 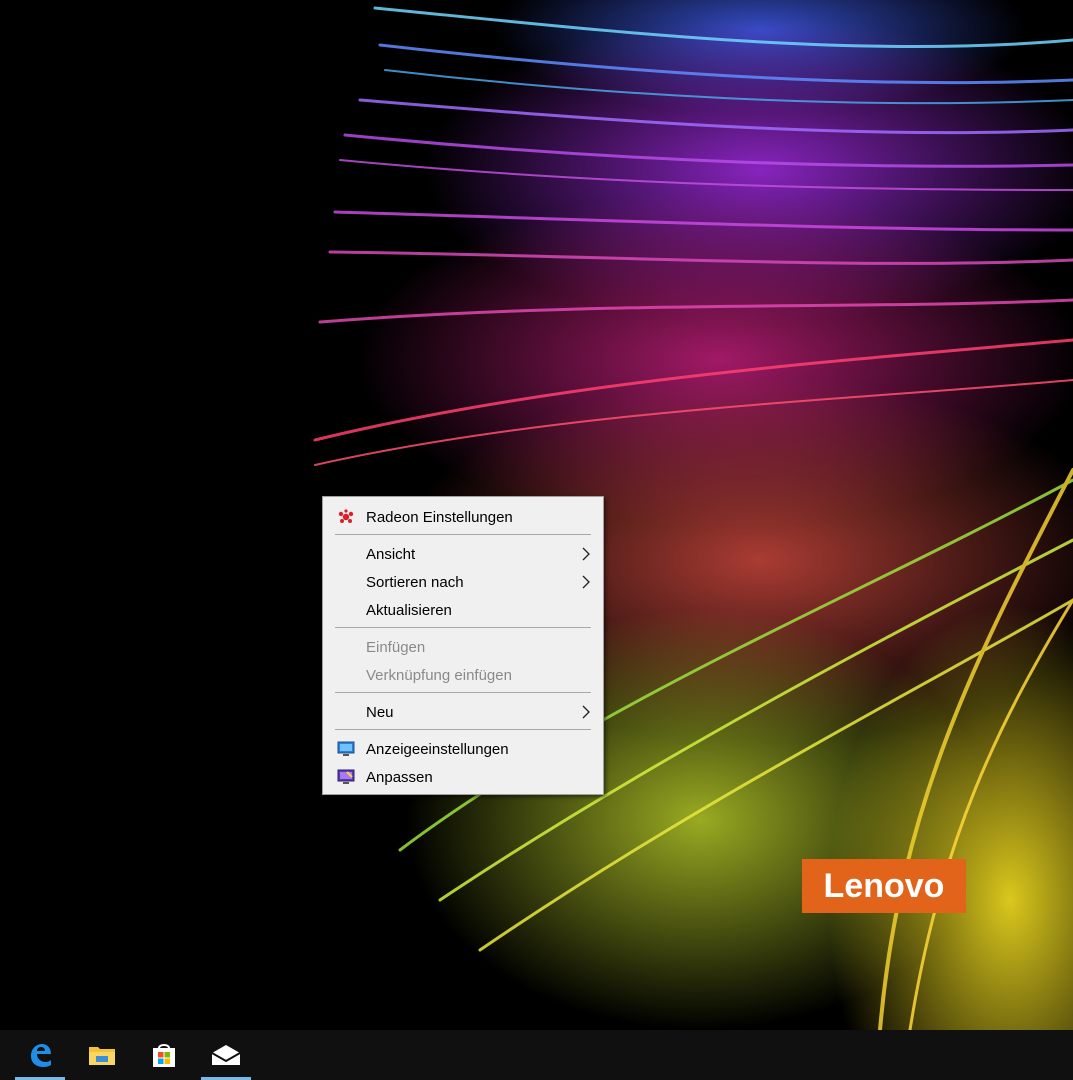 I want to click on menu-item-label: Sortieren nach, so click(x=415, y=582).